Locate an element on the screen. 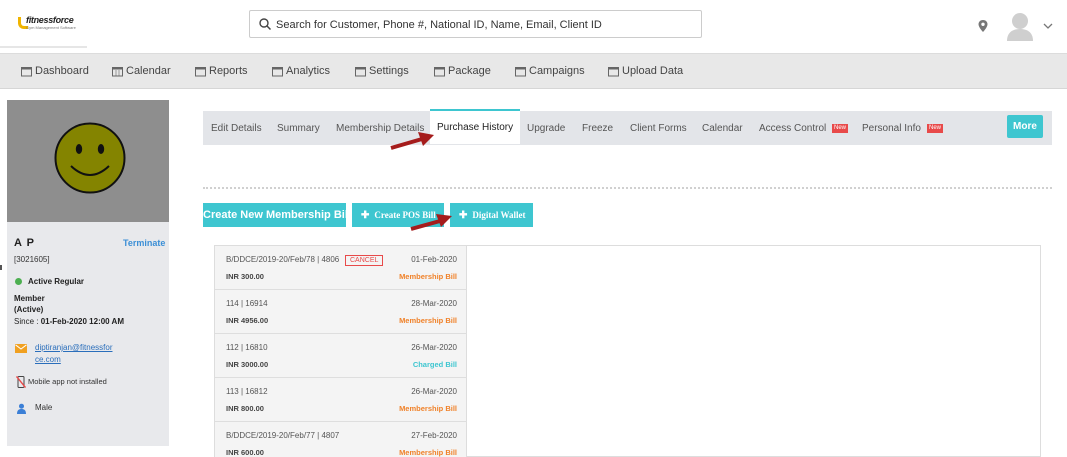 The height and width of the screenshot is (457, 1067). member-type: Member is located at coordinates (29, 298).